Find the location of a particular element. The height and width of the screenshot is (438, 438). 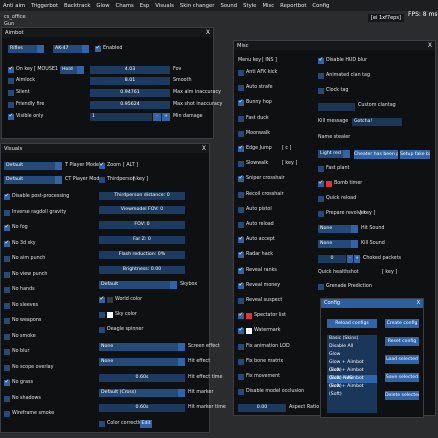

config-list-item: Disable All is located at coordinates (352, 347).